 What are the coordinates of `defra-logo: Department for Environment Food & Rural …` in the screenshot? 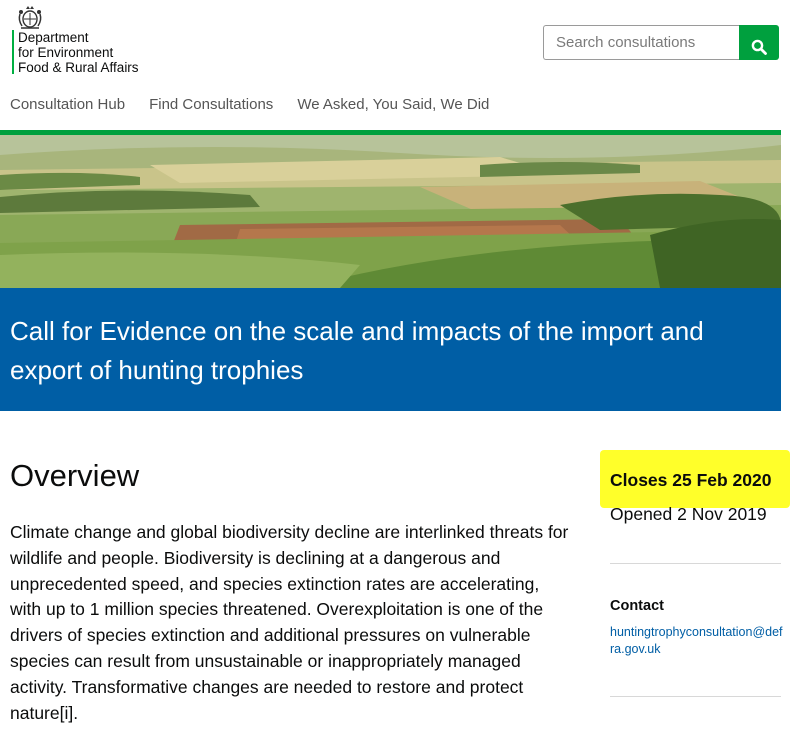 It's located at (90, 39).